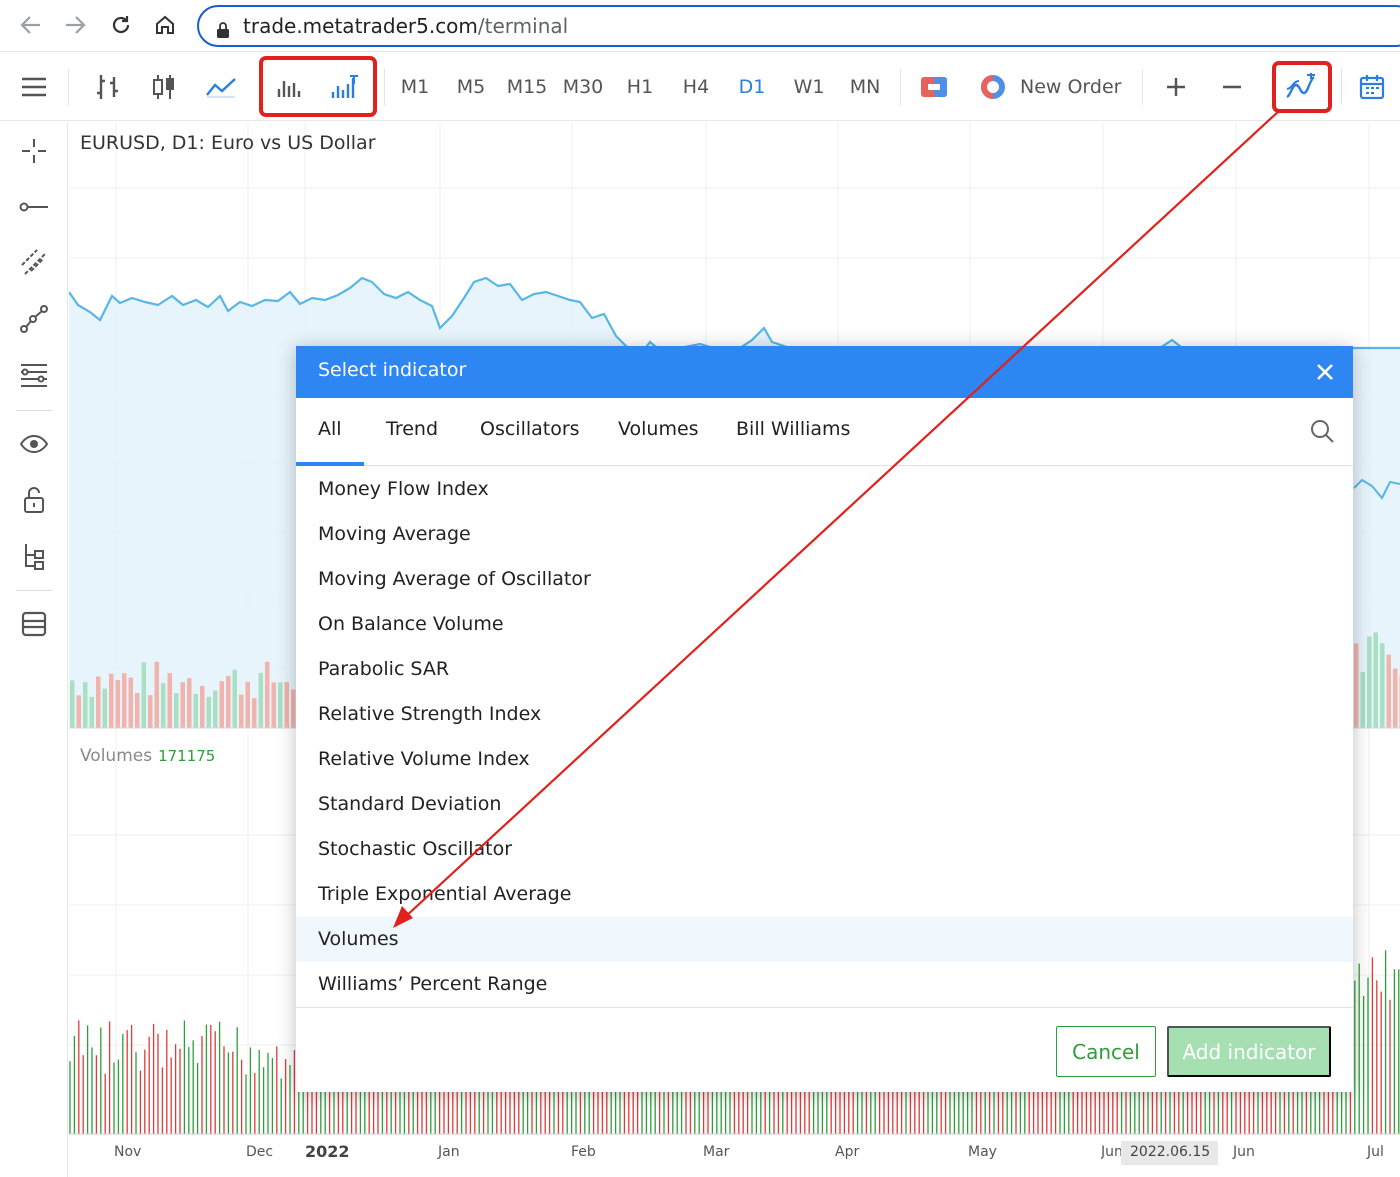  What do you see at coordinates (752, 87) in the screenshot?
I see `timeframe-d1: D1` at bounding box center [752, 87].